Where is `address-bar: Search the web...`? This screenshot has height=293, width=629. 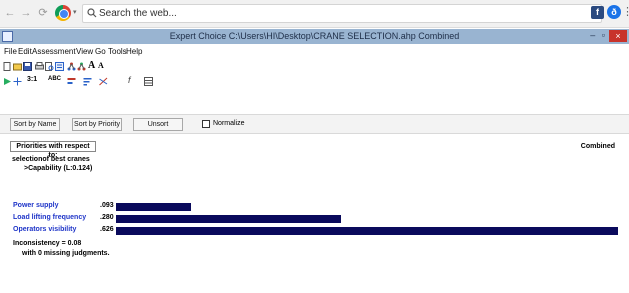
address-bar: Search the web... is located at coordinates (342, 13).